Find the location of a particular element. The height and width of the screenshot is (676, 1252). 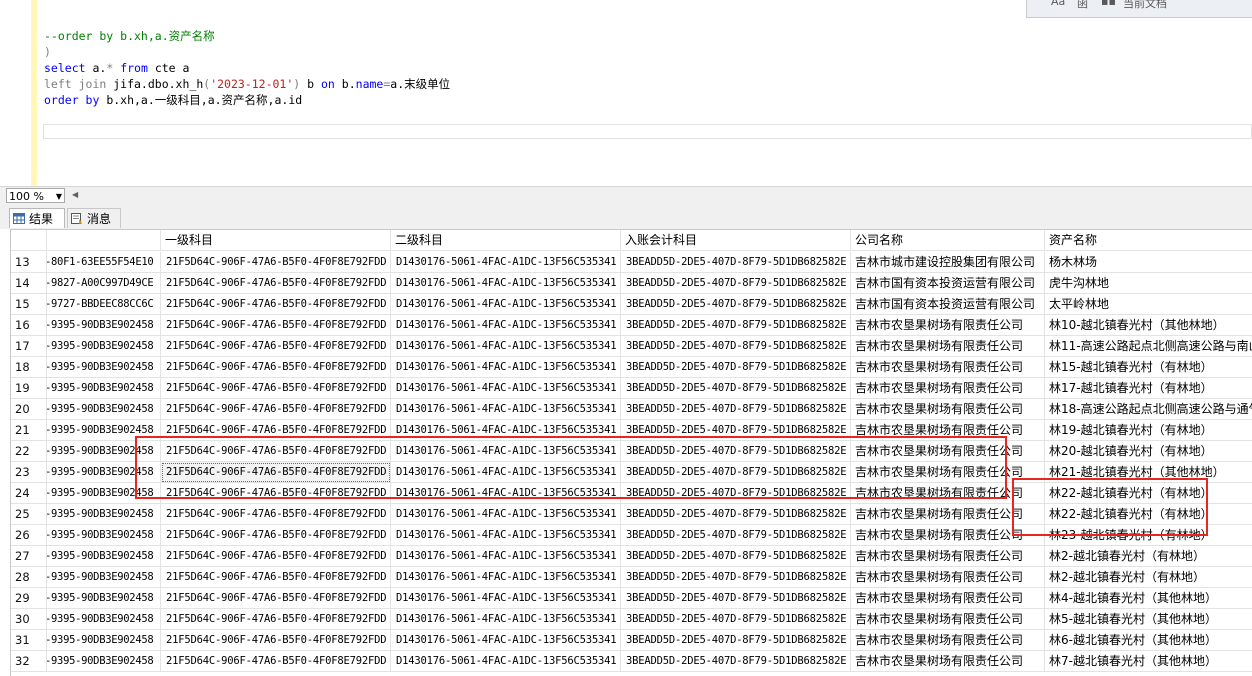

table-cell-id-col: -9827-A00C997D49CE is located at coordinates (104, 283).